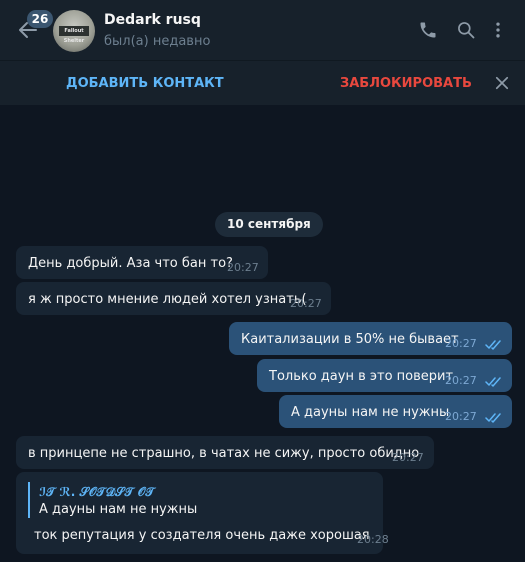  Describe the element at coordinates (373, 539) in the screenshot. I see `message-time: 20:28` at that location.